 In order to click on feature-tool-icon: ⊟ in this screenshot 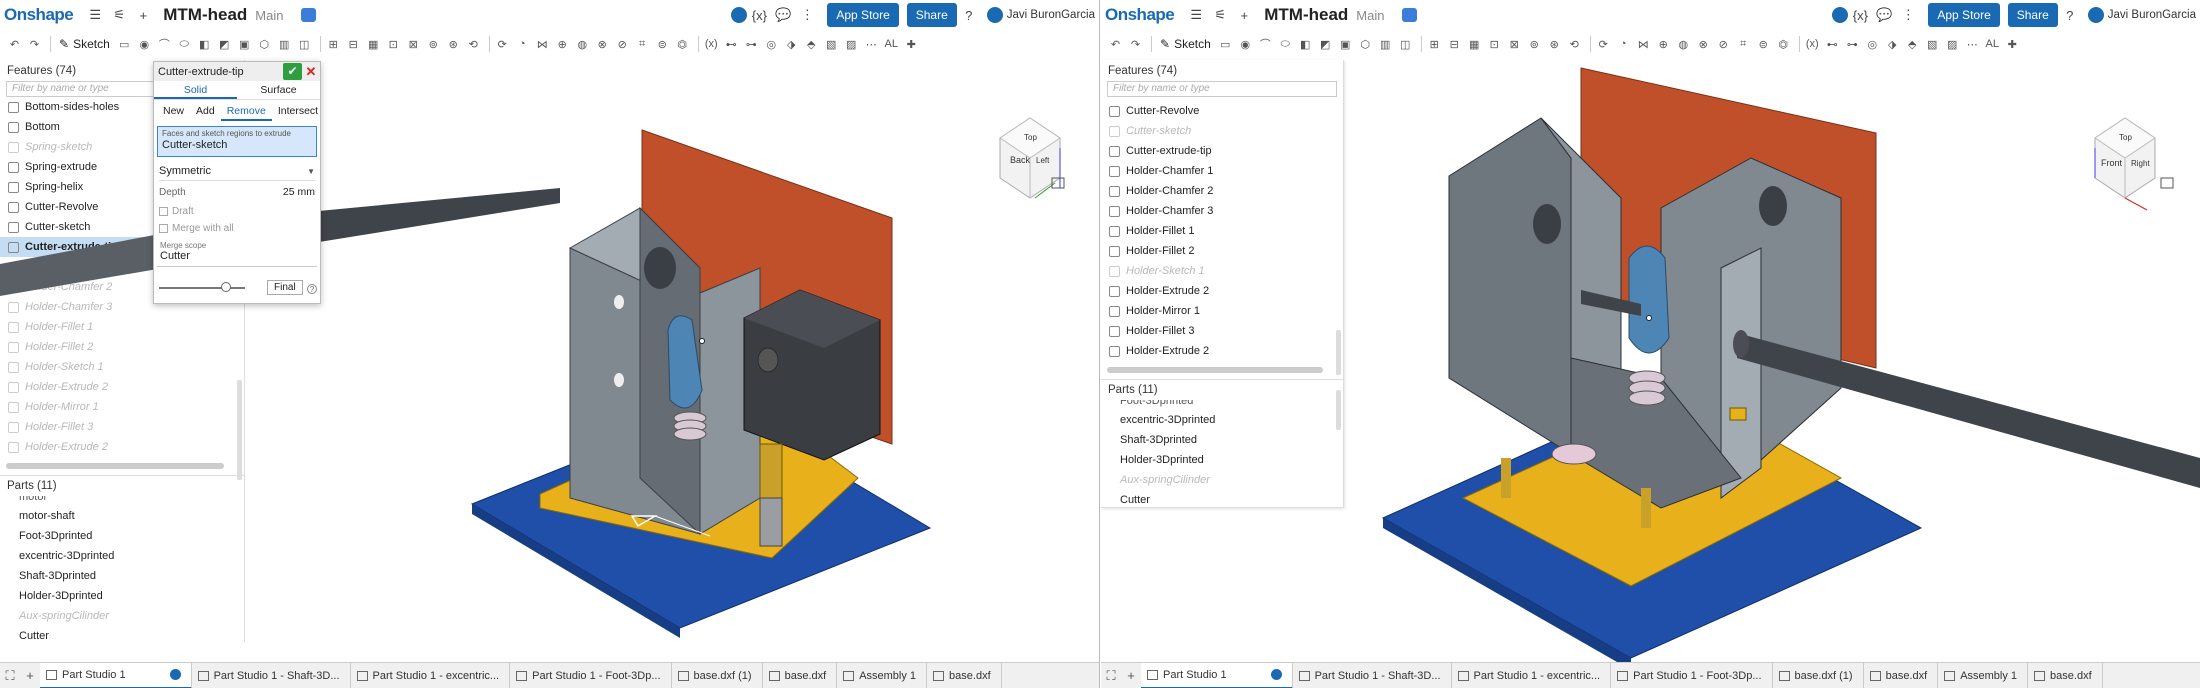, I will do `click(353, 44)`.